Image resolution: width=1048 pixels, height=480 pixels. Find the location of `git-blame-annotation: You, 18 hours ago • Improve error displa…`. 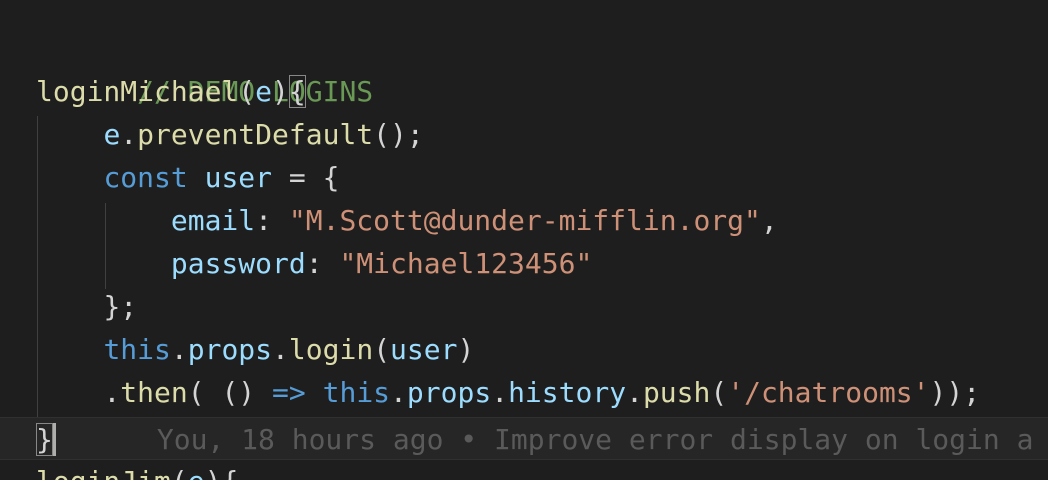

git-blame-annotation: You, 18 hours ago • Improve error displa… is located at coordinates (595, 439).